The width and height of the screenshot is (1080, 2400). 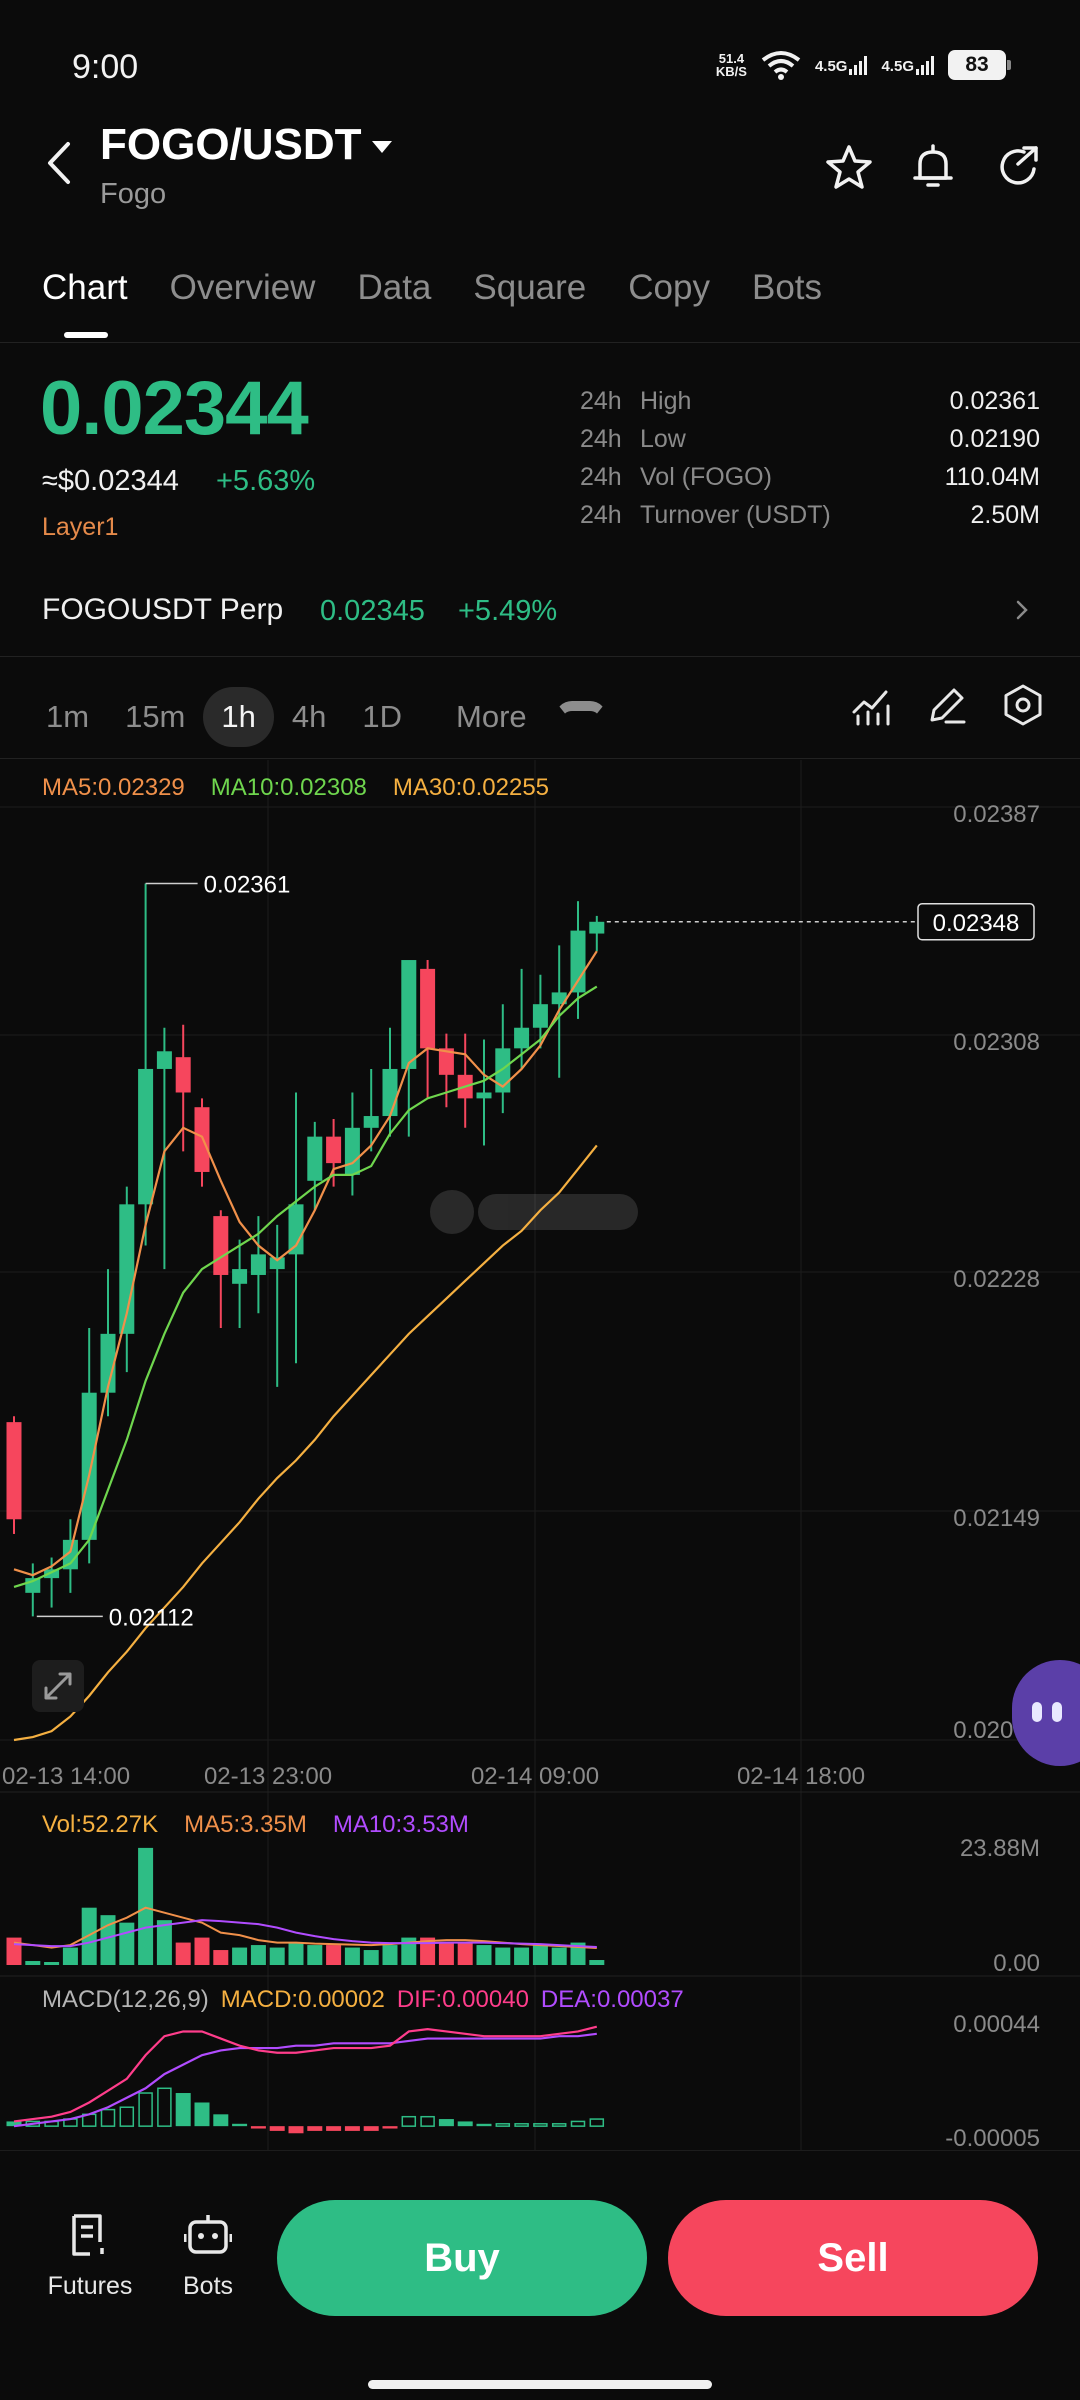 I want to click on futures-nav: Futures, so click(x=90, y=2256).